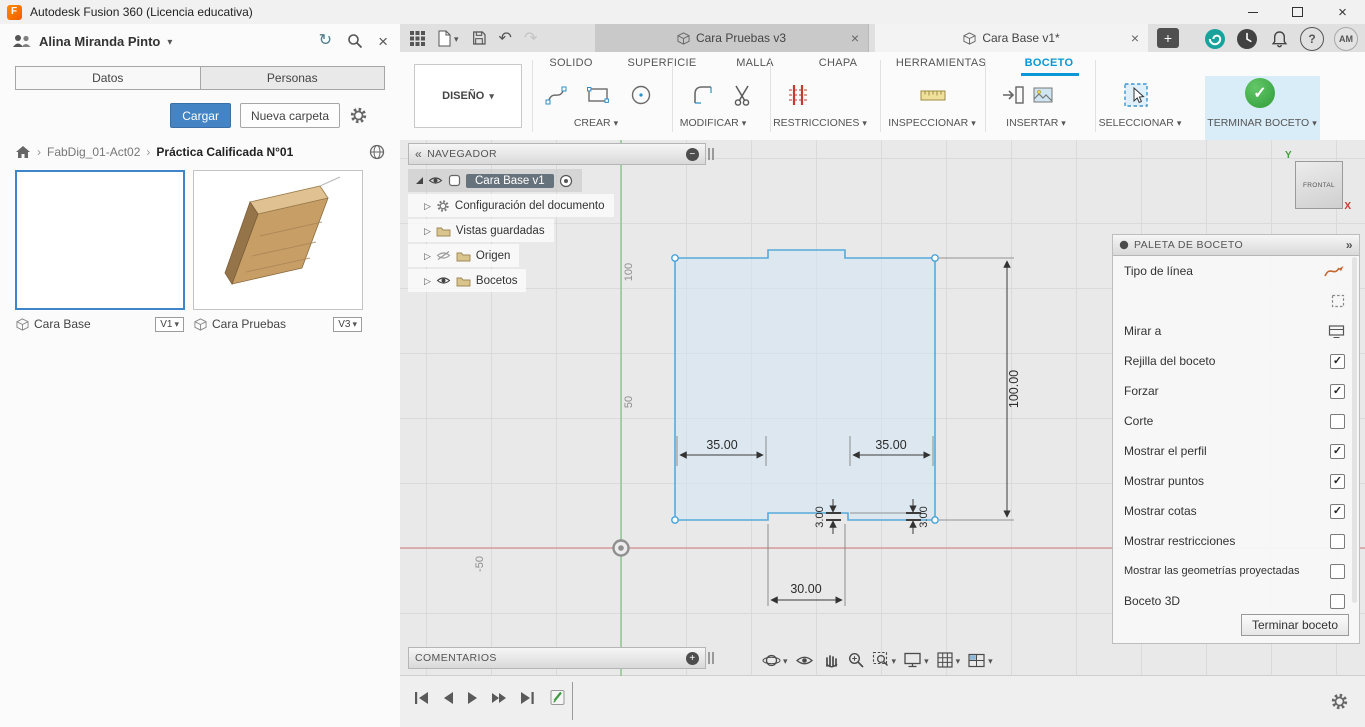  What do you see at coordinates (838, 63) in the screenshot?
I see `ribbon-tab-chapa: CHAPA` at bounding box center [838, 63].